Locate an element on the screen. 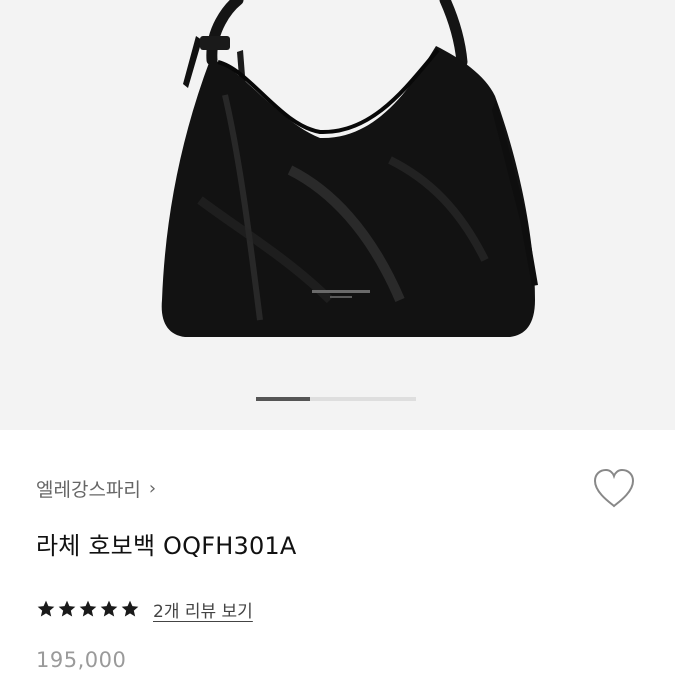 The width and height of the screenshot is (675, 675). review-link: 2개 리뷰 보기 is located at coordinates (203, 609).